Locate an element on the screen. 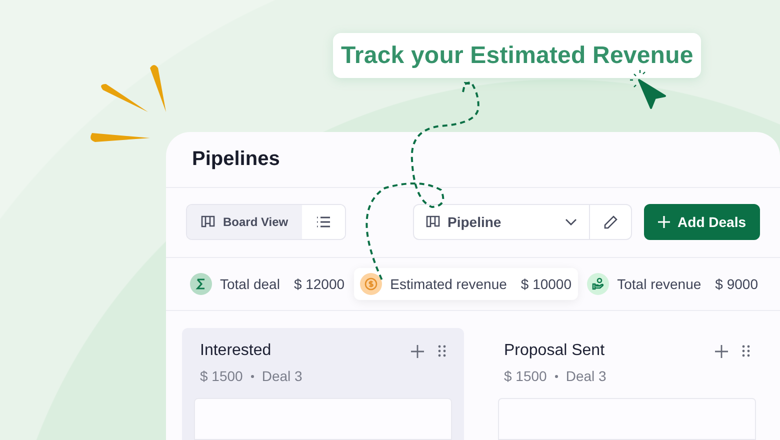 The image size is (780, 440). list-view-button is located at coordinates (324, 222).